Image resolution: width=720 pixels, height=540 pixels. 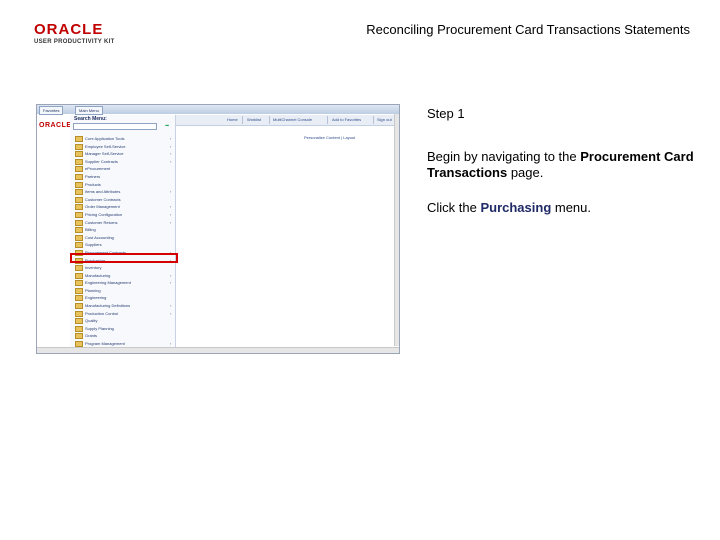 I want to click on menu-item: Manufacturing ›, so click(x=122, y=276).